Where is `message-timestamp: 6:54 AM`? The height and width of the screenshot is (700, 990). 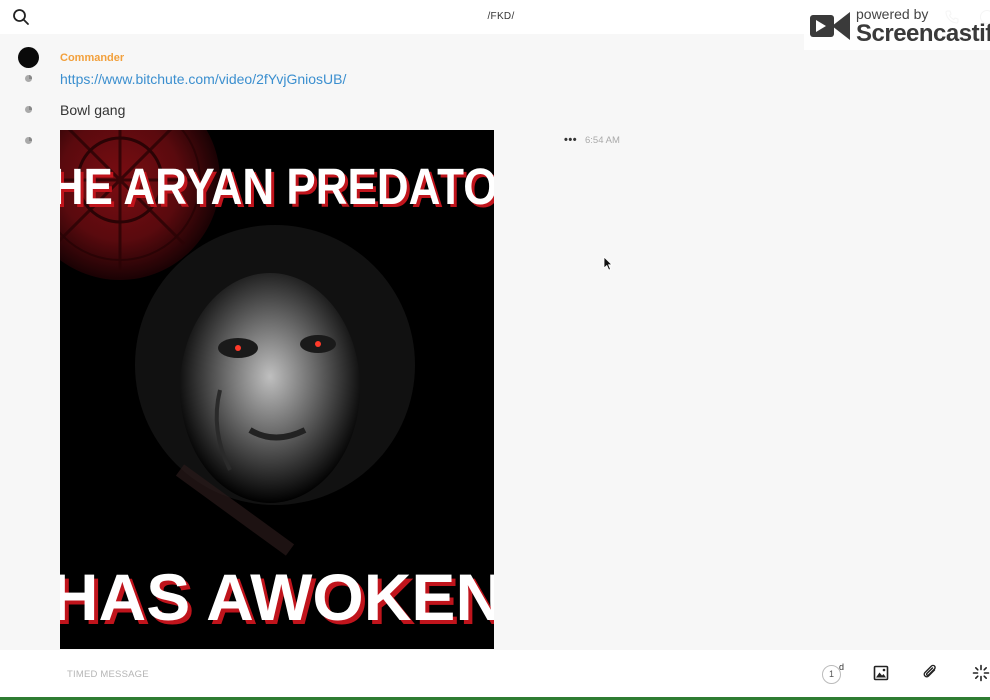 message-timestamp: 6:54 AM is located at coordinates (602, 140).